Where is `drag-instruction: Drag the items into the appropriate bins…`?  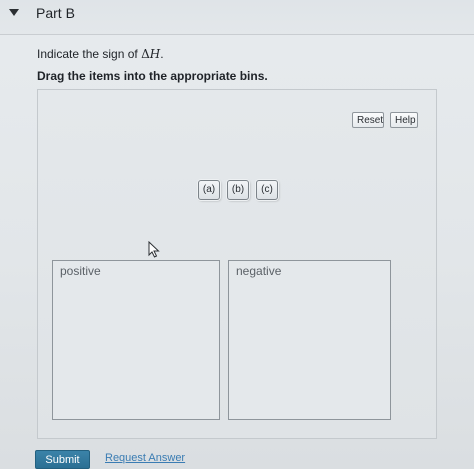
drag-instruction: Drag the items into the appropriate bins… is located at coordinates (152, 76).